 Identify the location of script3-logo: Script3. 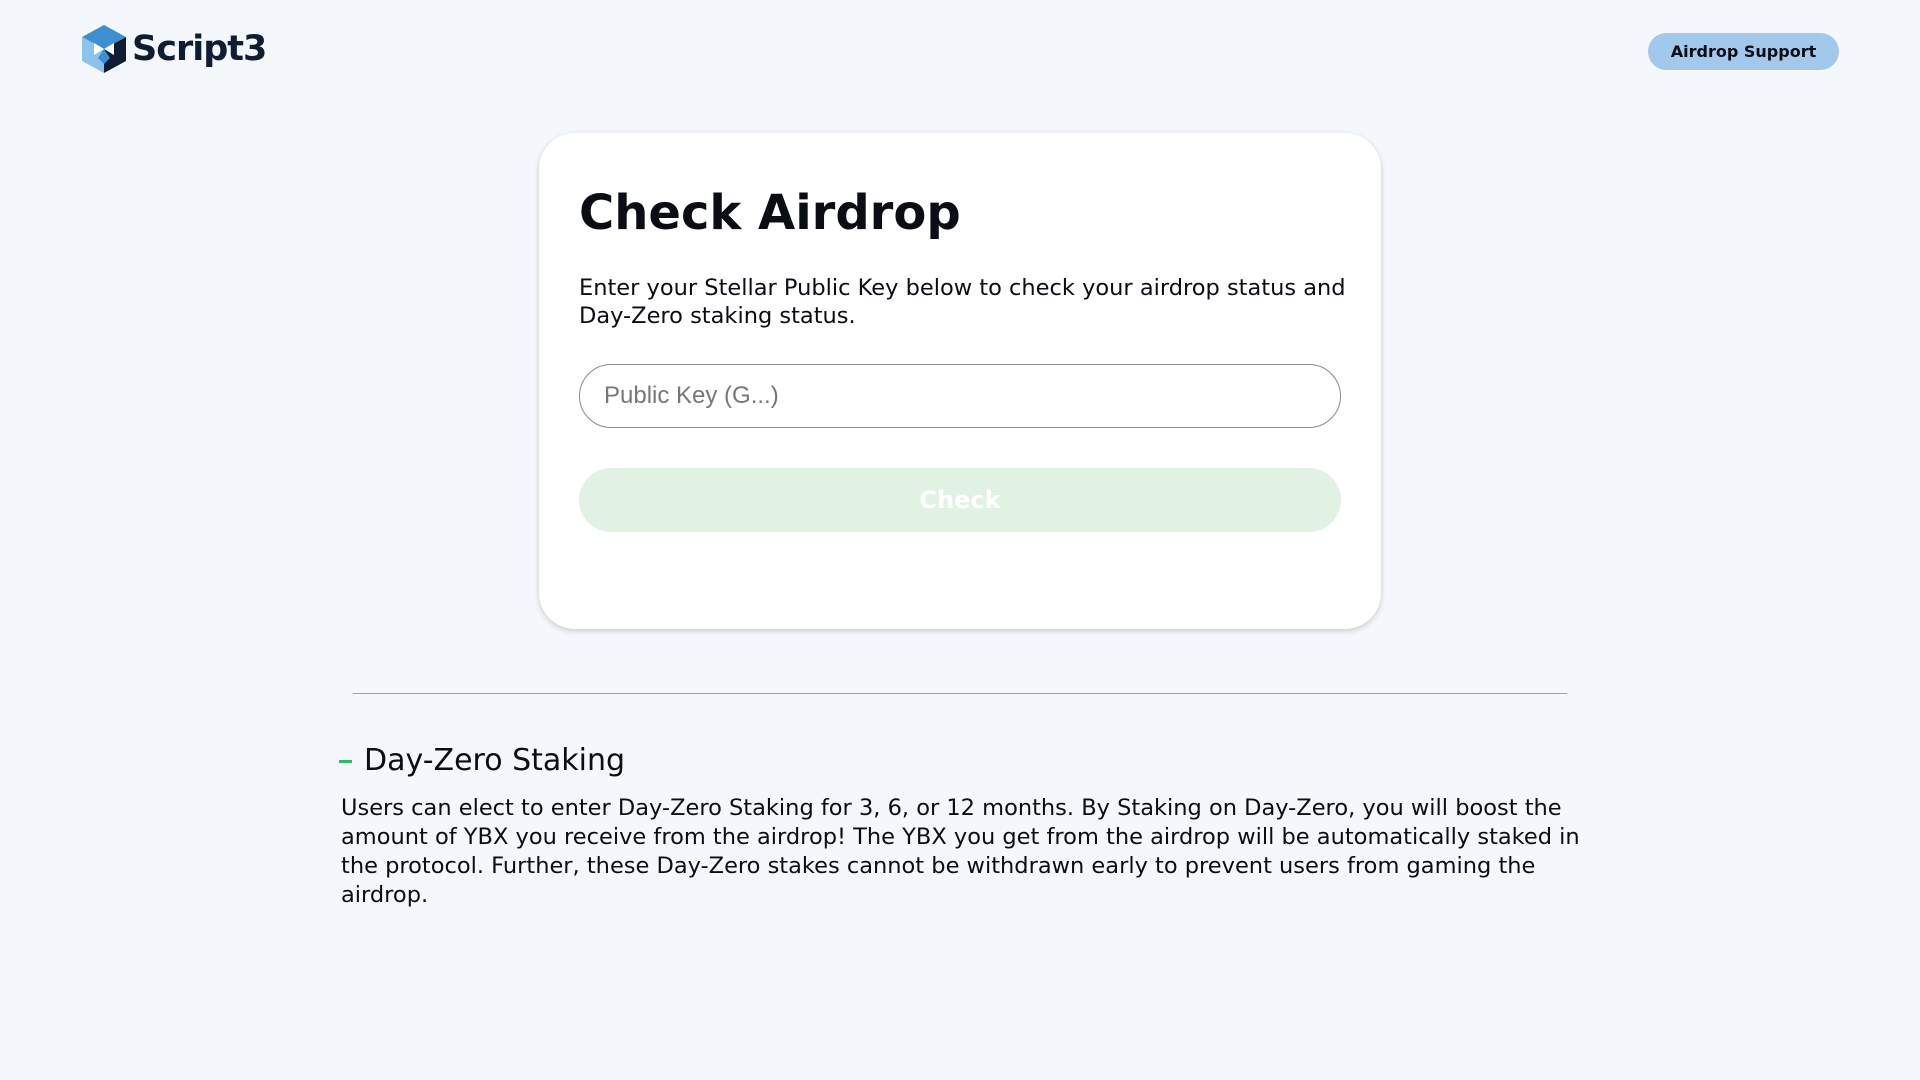
(173, 49).